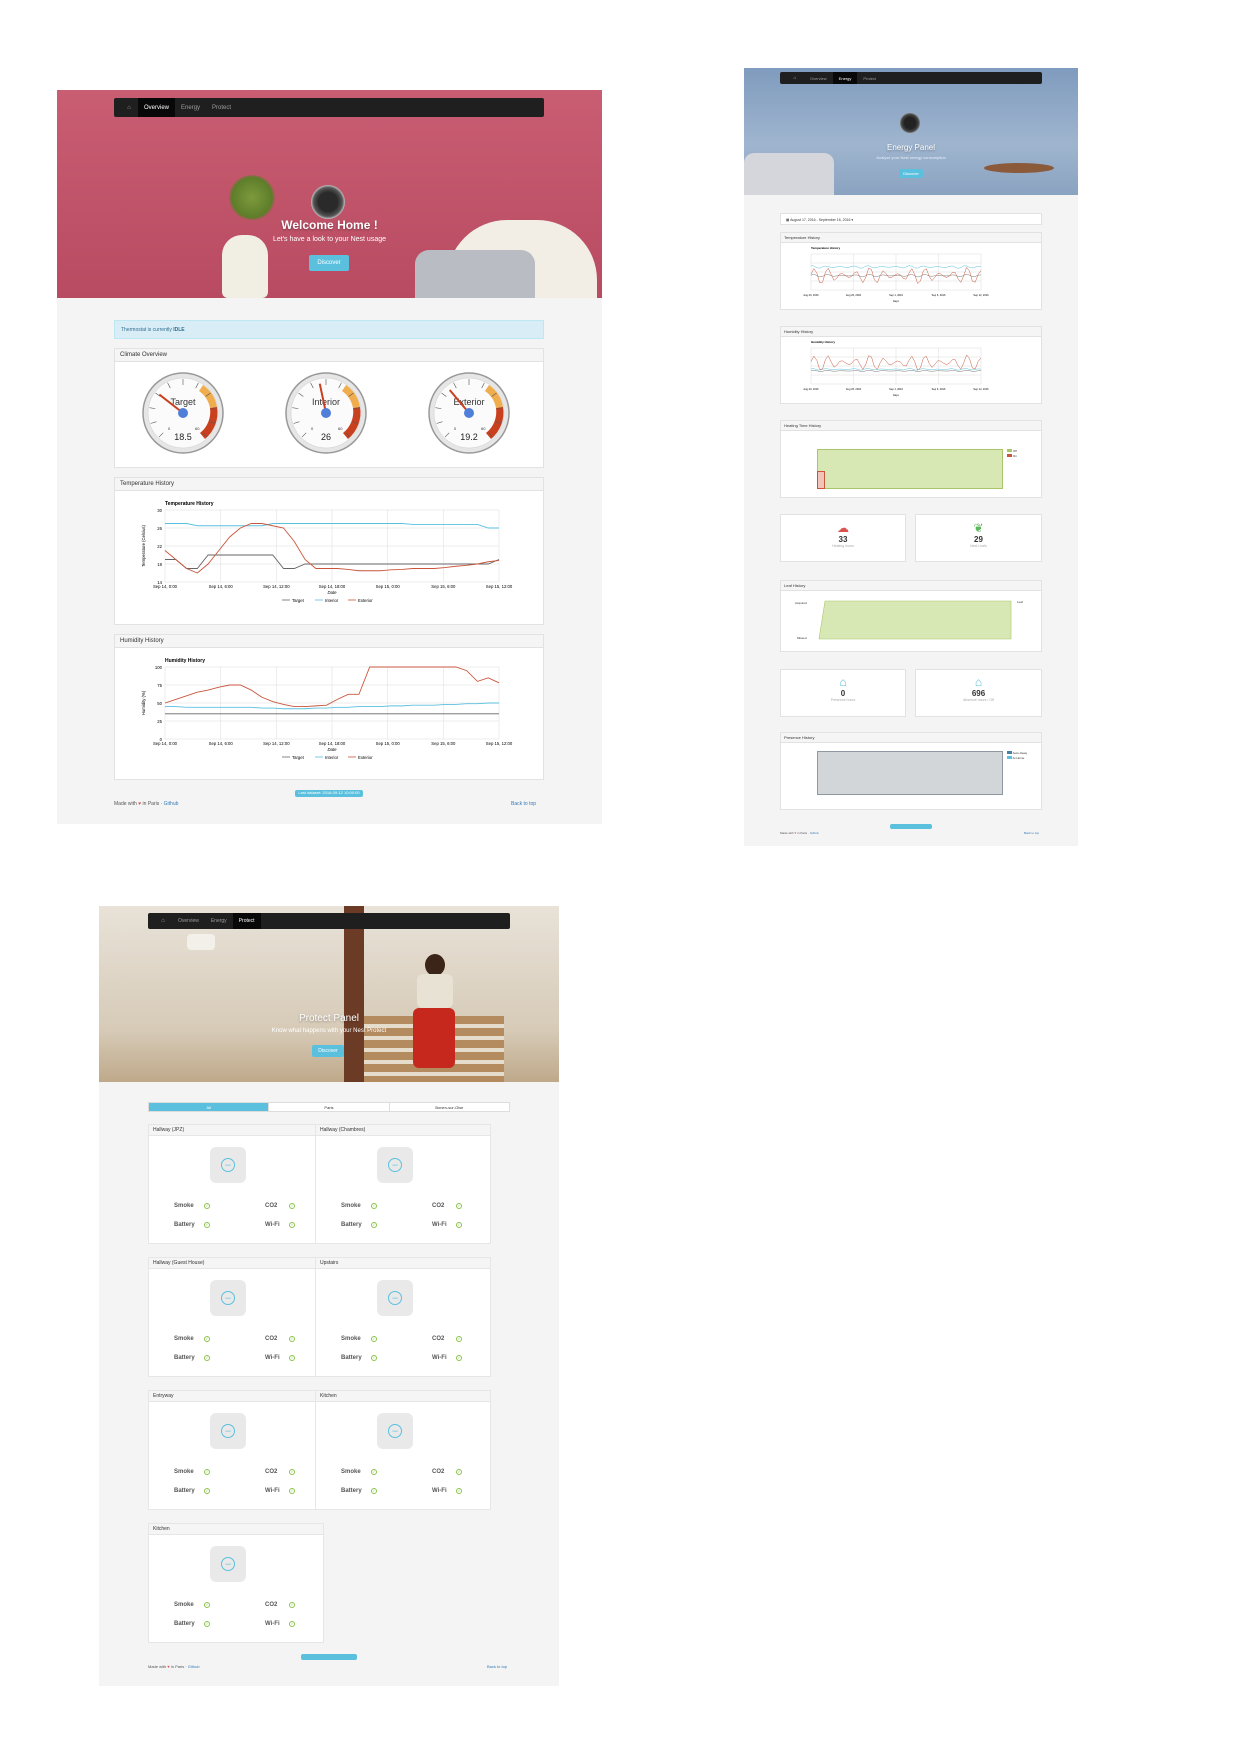 This screenshot has width=1239, height=1754. Describe the element at coordinates (147, 330) in the screenshot. I see `alert-prefix: Thermostat is currently` at that location.